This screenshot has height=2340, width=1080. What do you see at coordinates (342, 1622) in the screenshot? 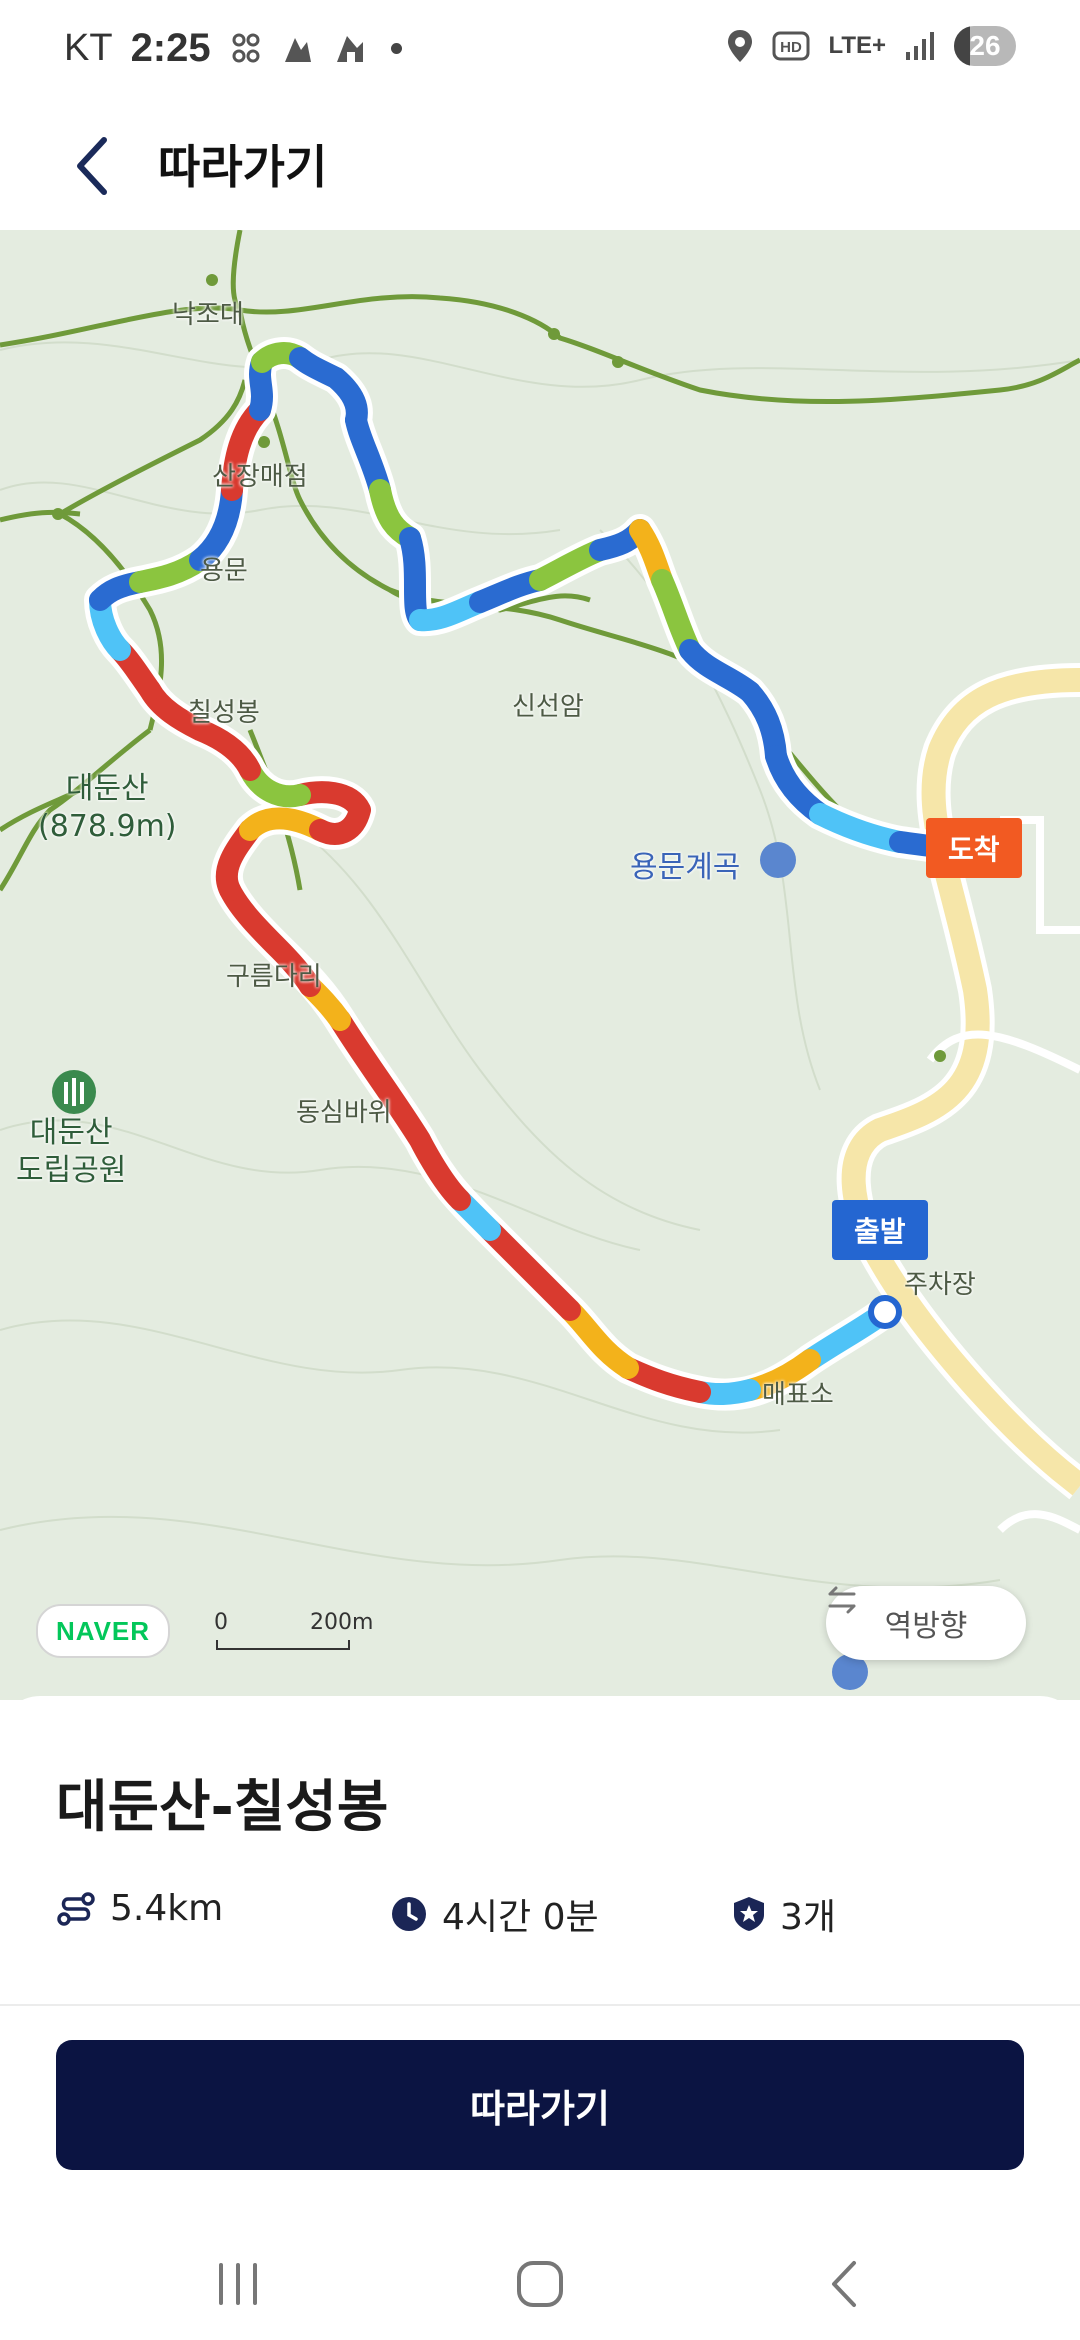
I see `scale-max: 200m` at bounding box center [342, 1622].